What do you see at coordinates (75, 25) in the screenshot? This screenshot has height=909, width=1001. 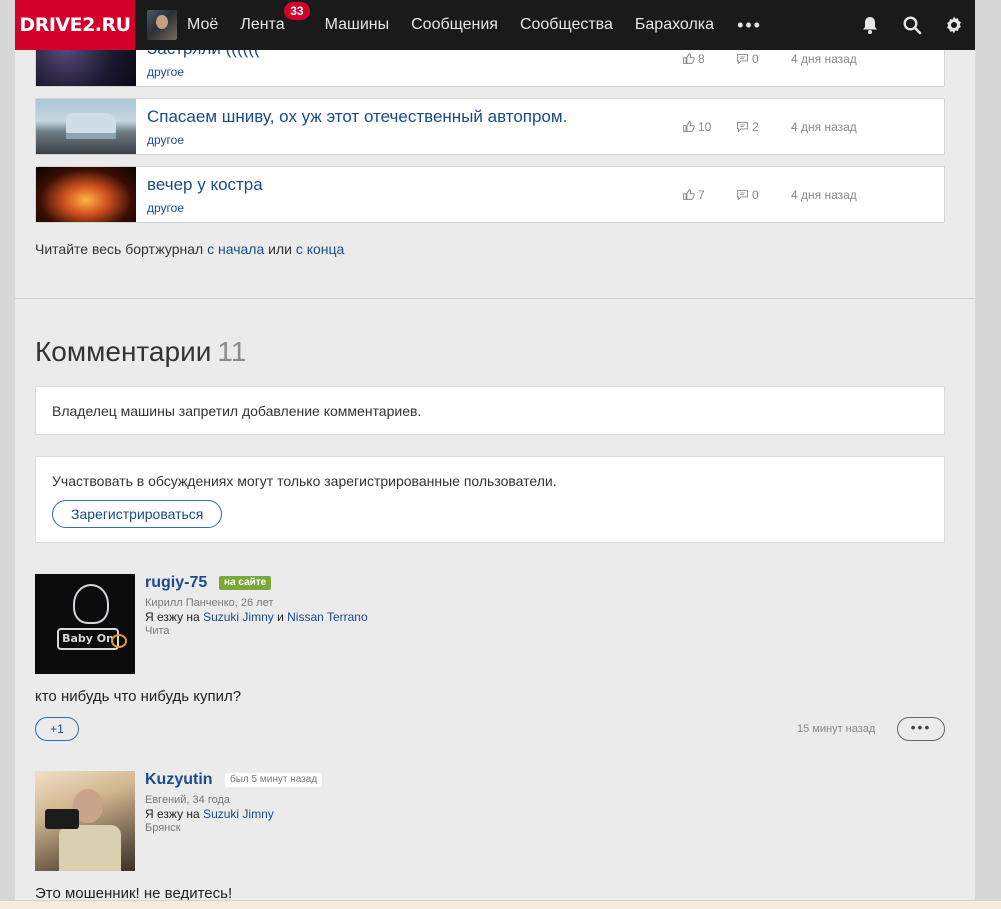 I see `site-logo: DRIVE2.RU` at bounding box center [75, 25].